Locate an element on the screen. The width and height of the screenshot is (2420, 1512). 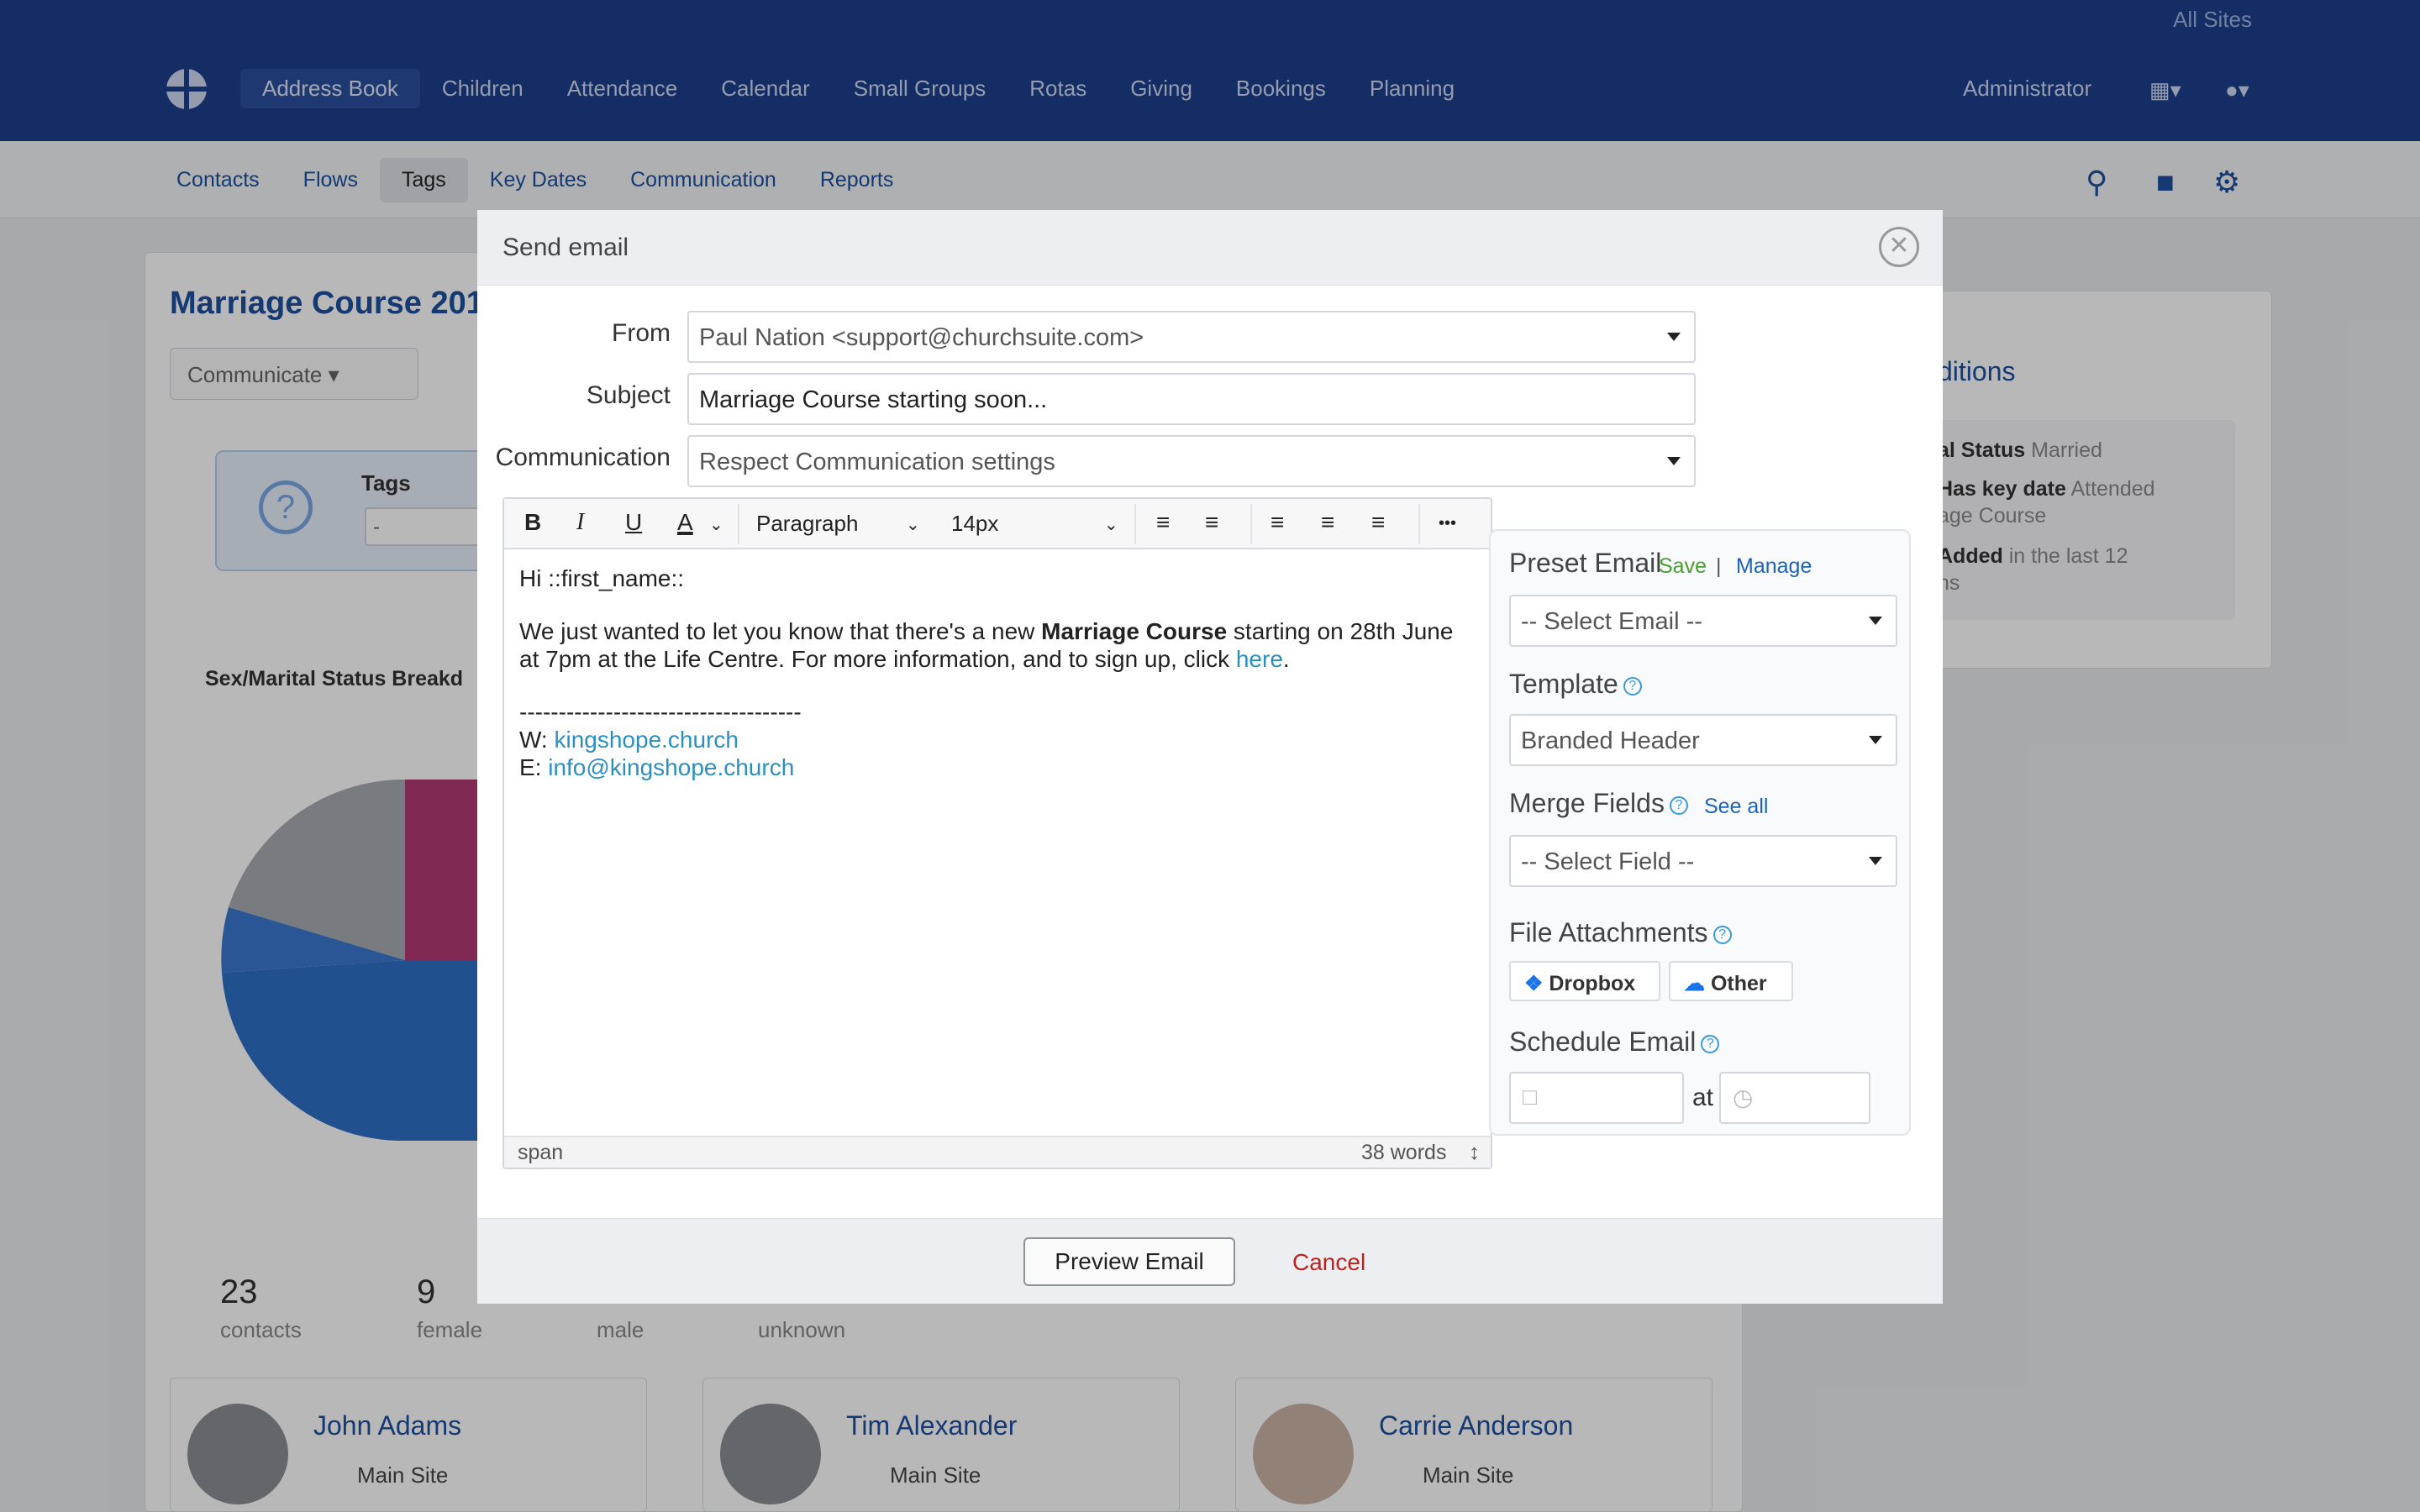
merge-see-all-link: See all is located at coordinates (1736, 807).